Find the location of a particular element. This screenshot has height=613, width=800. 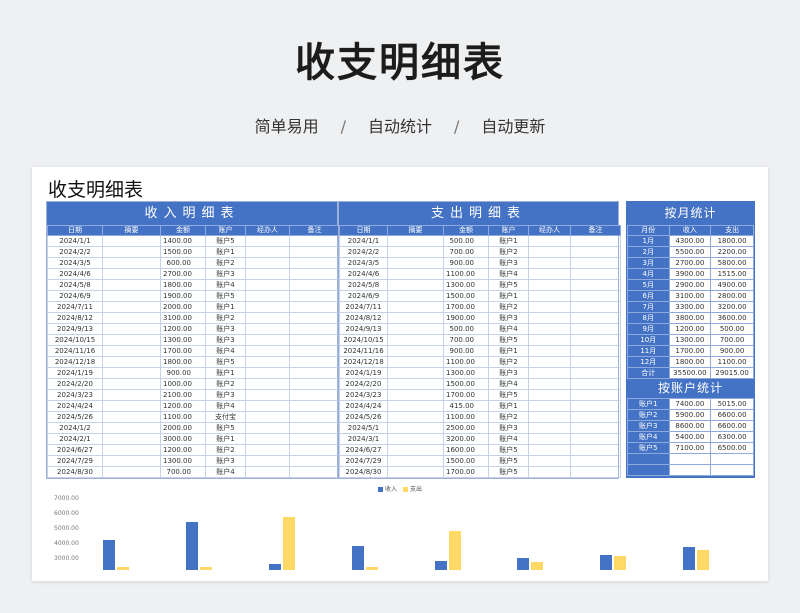

income-row: 2024/1/2 2000.00 账户5 is located at coordinates (193, 428).